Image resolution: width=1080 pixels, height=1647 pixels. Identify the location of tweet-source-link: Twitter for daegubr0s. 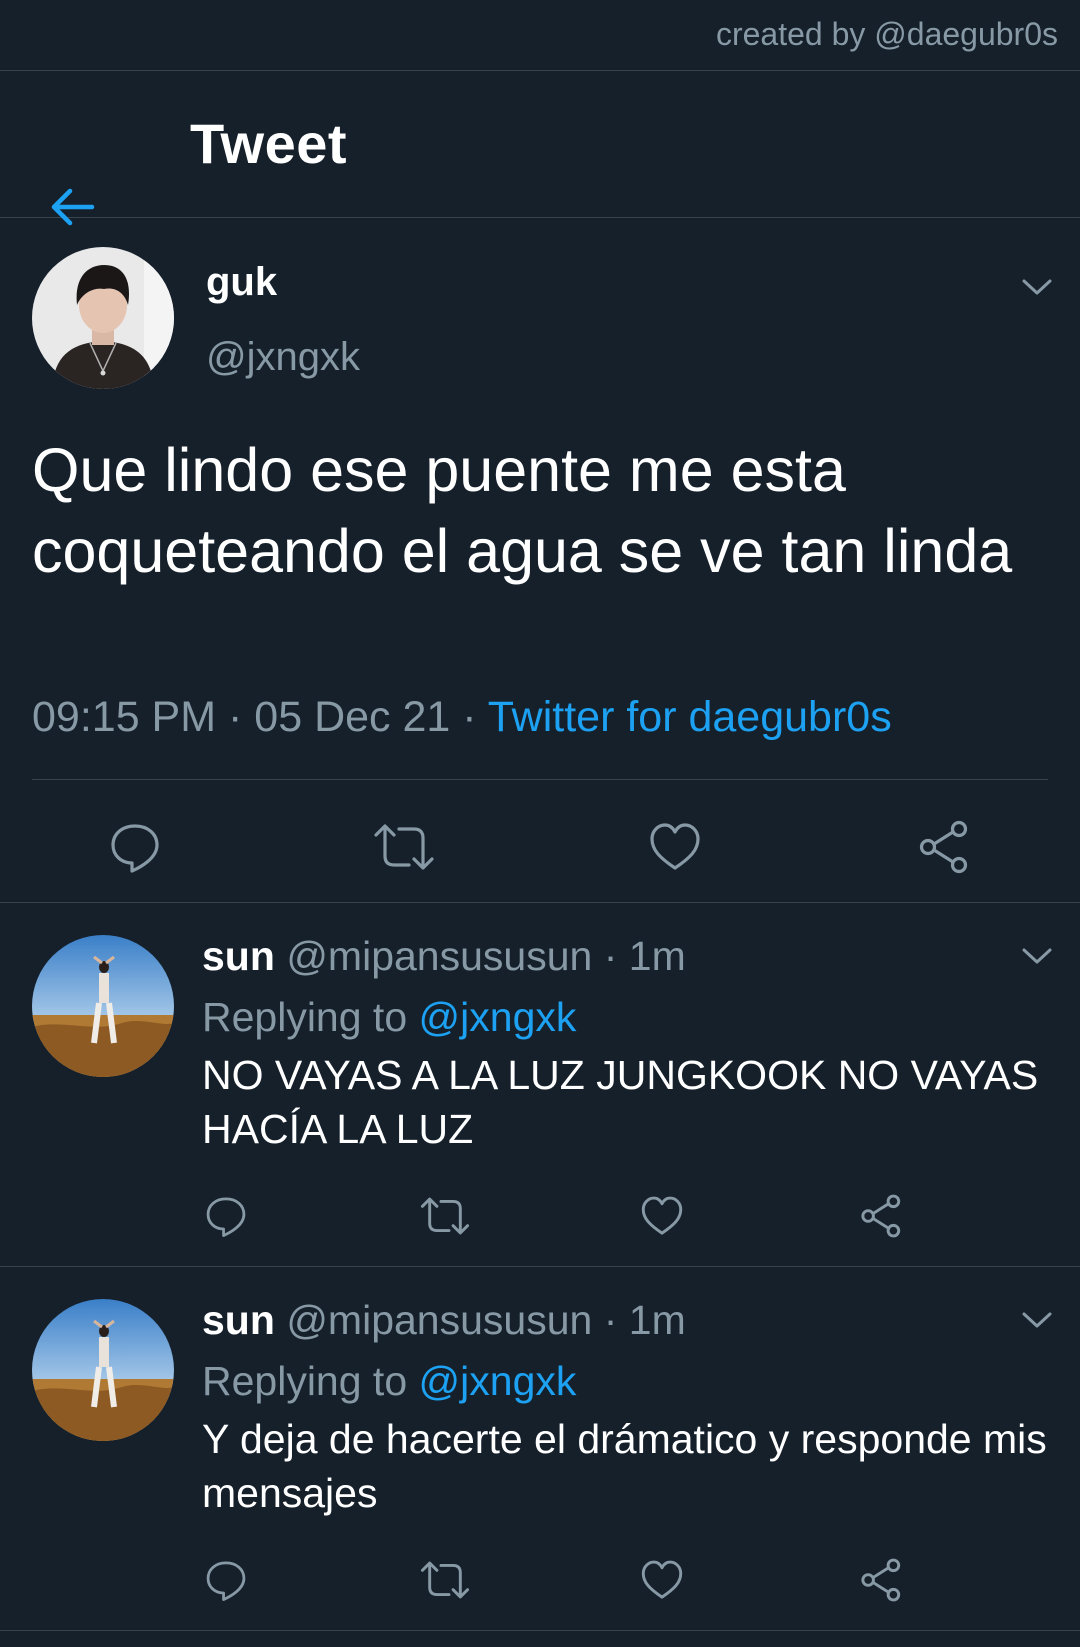
(690, 717).